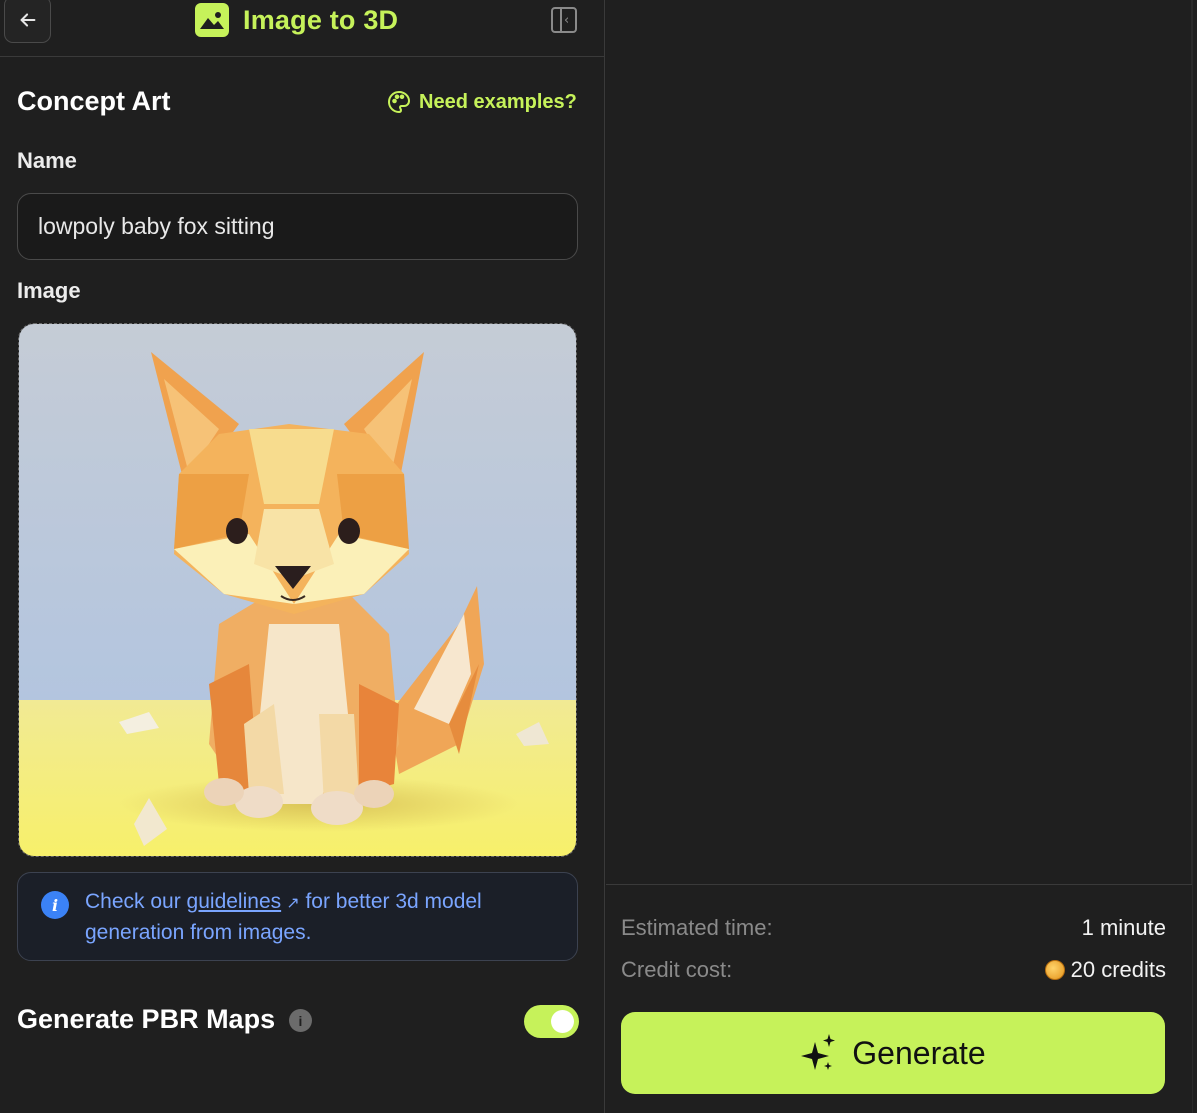  I want to click on panel-title-group: Image to 3D, so click(296, 20).